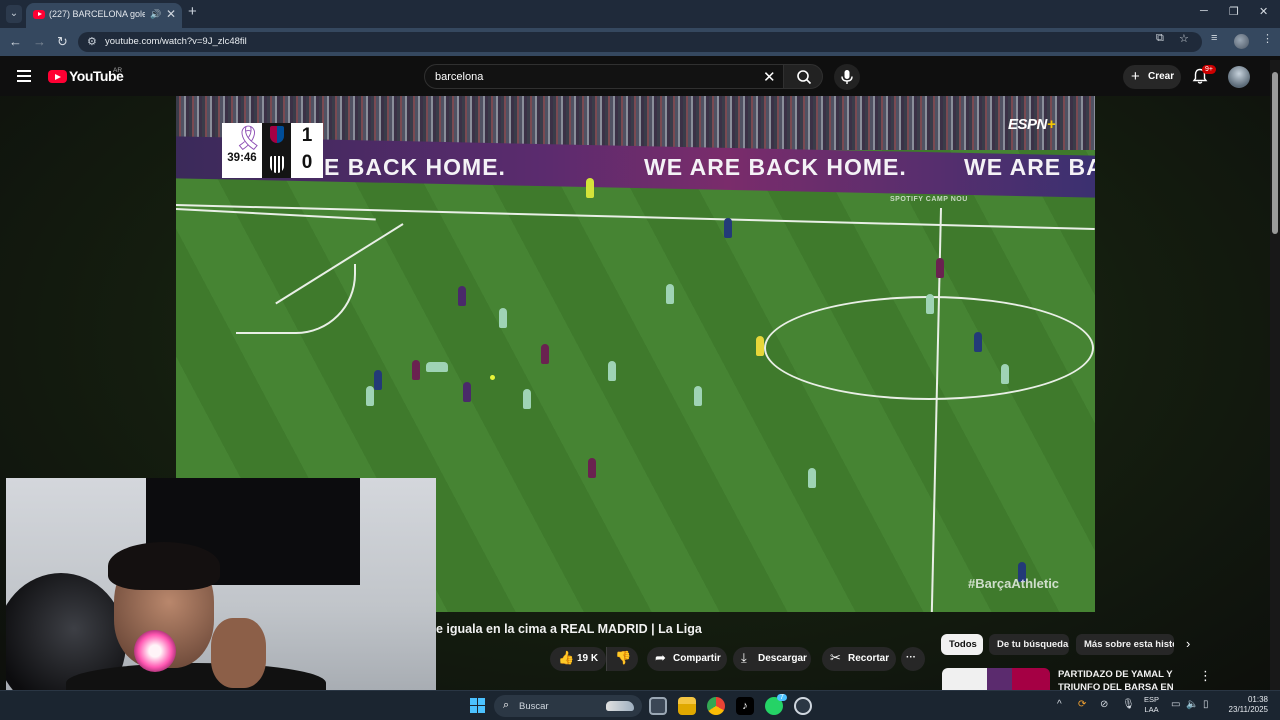 The width and height of the screenshot is (1280, 720). What do you see at coordinates (238, 653) in the screenshot?
I see `webcam-person-hand` at bounding box center [238, 653].